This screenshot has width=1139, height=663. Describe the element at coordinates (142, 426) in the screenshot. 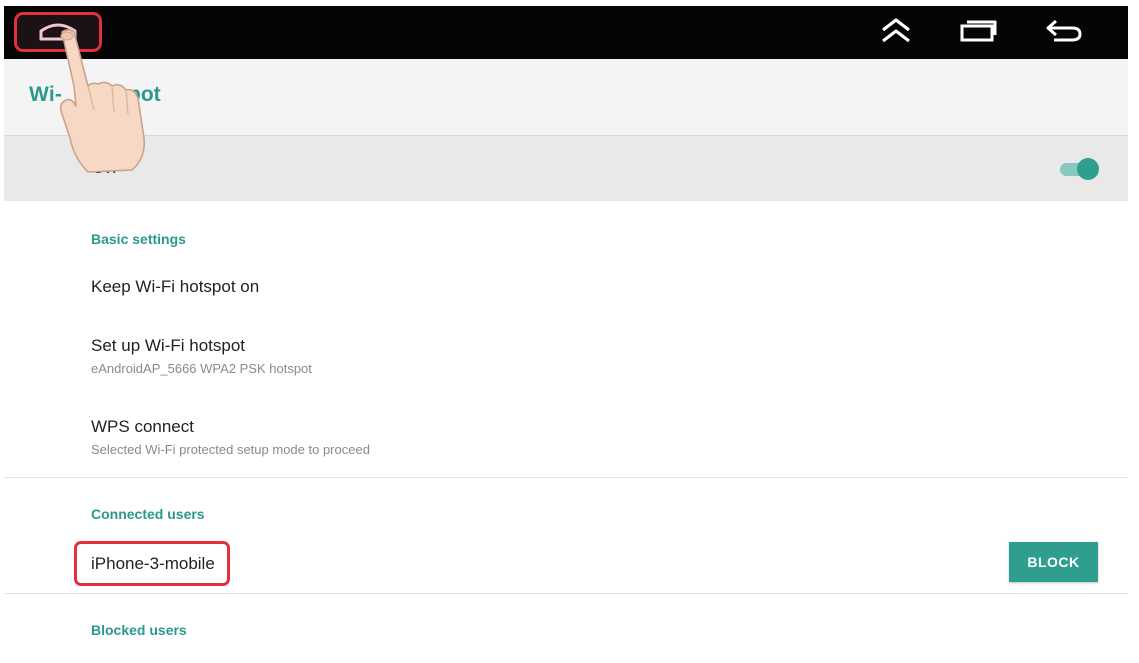

I see `item-title: WPS connect` at that location.